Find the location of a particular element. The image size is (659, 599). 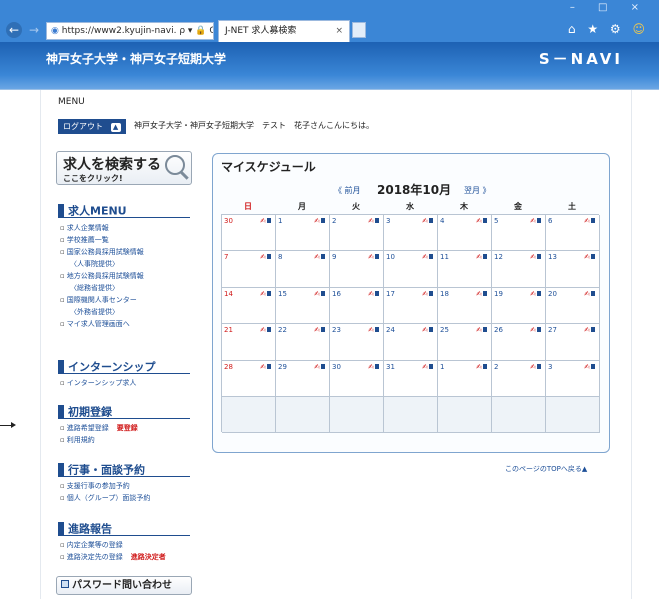

calendar-day-cell: 19 ✍ is located at coordinates (519, 306).